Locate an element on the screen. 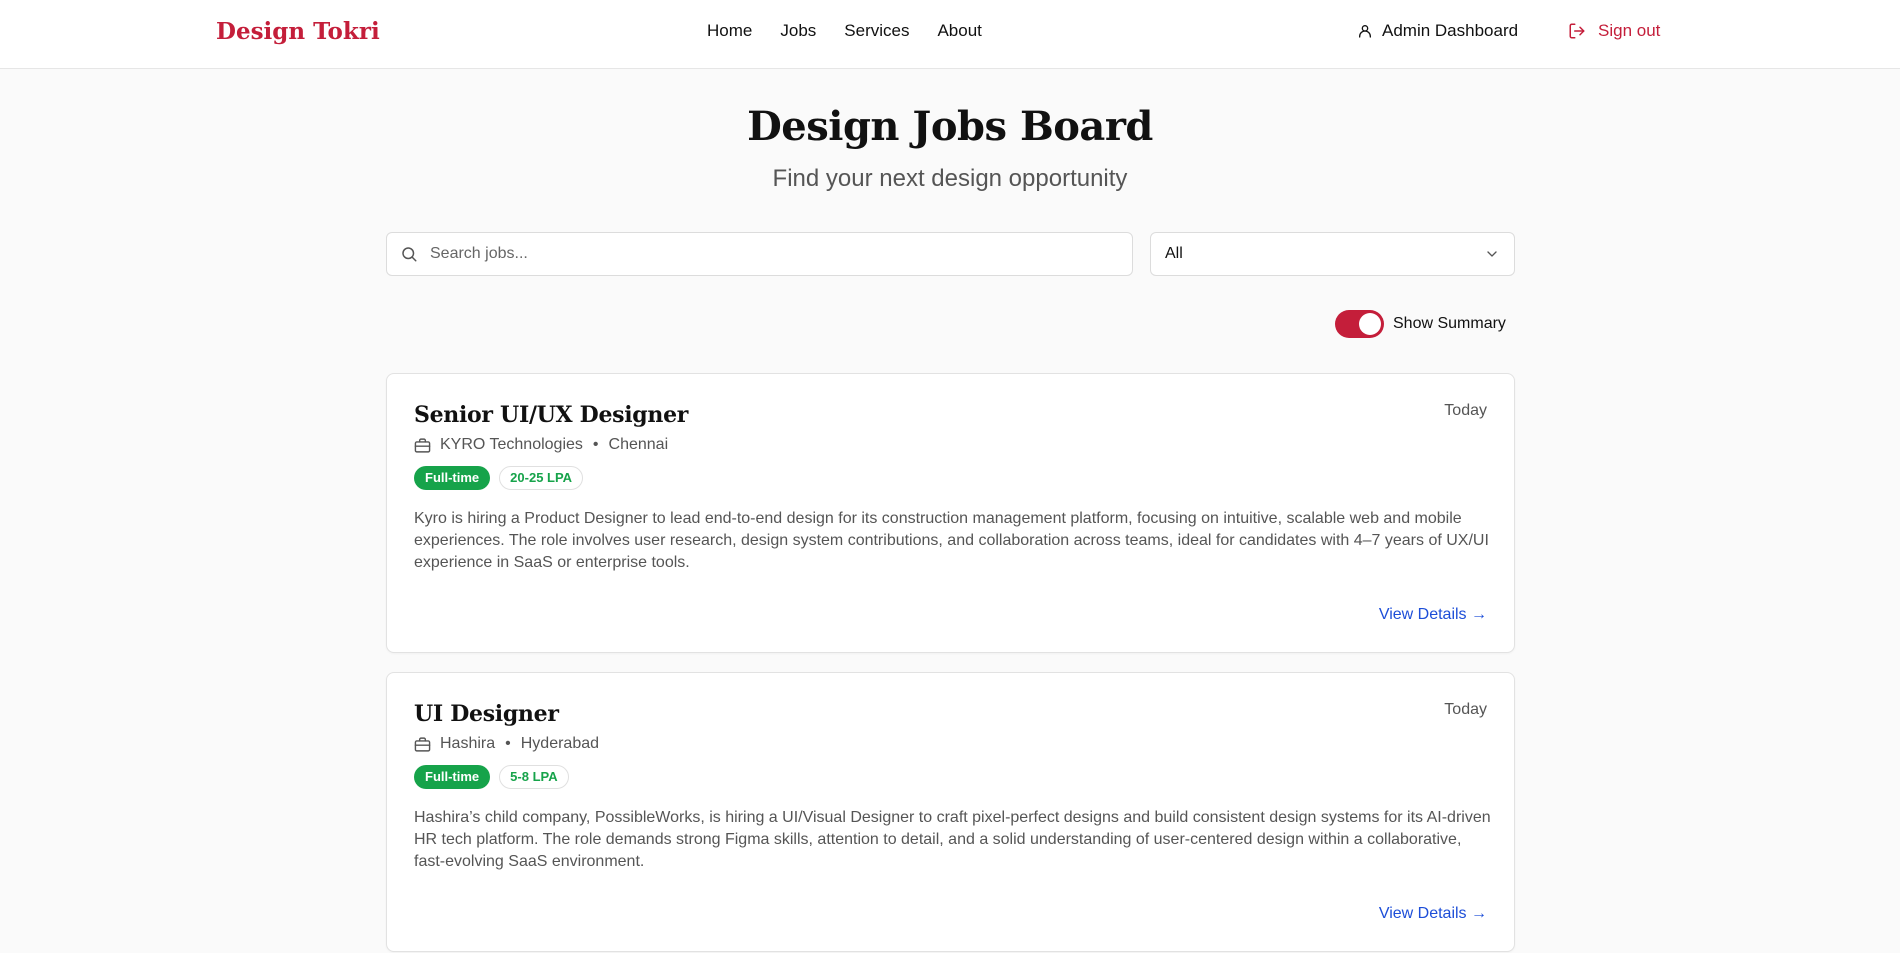  nav-services-link: Services is located at coordinates (876, 31).